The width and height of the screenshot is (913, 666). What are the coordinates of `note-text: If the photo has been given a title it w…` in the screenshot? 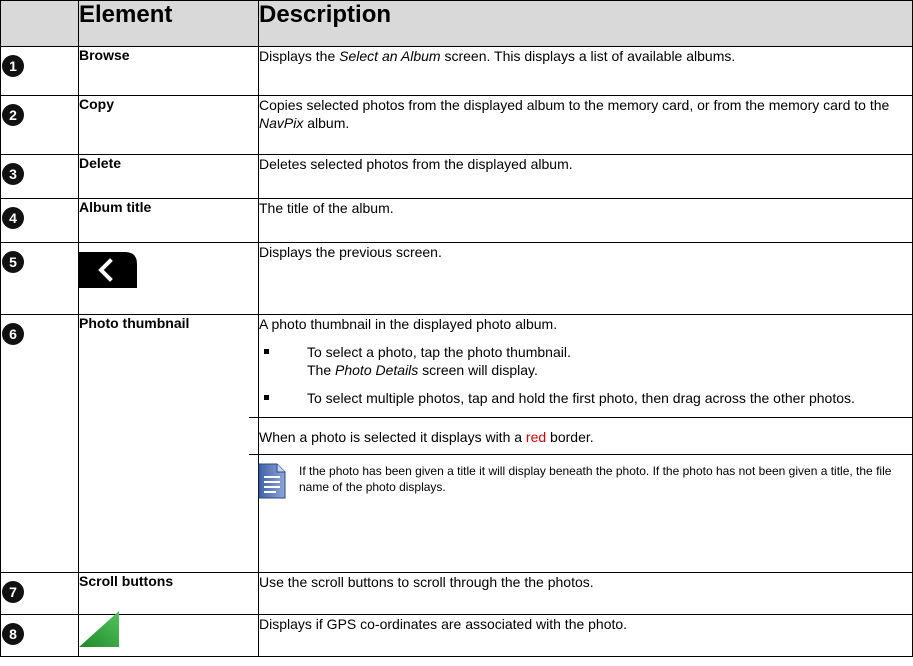 It's located at (595, 479).